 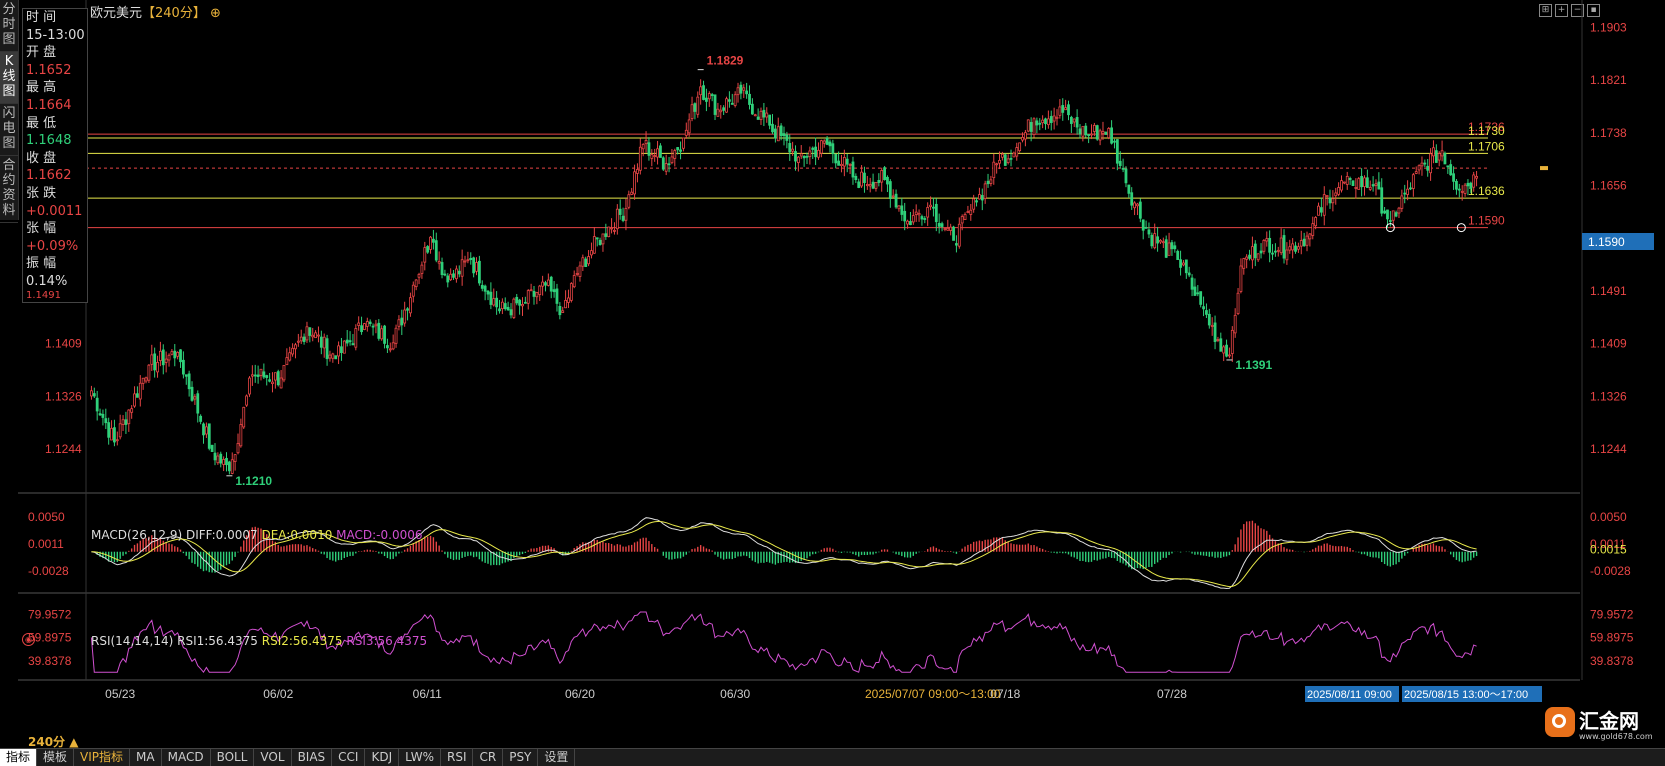 What do you see at coordinates (312, 757) in the screenshot?
I see `tab-bias: BIAS` at bounding box center [312, 757].